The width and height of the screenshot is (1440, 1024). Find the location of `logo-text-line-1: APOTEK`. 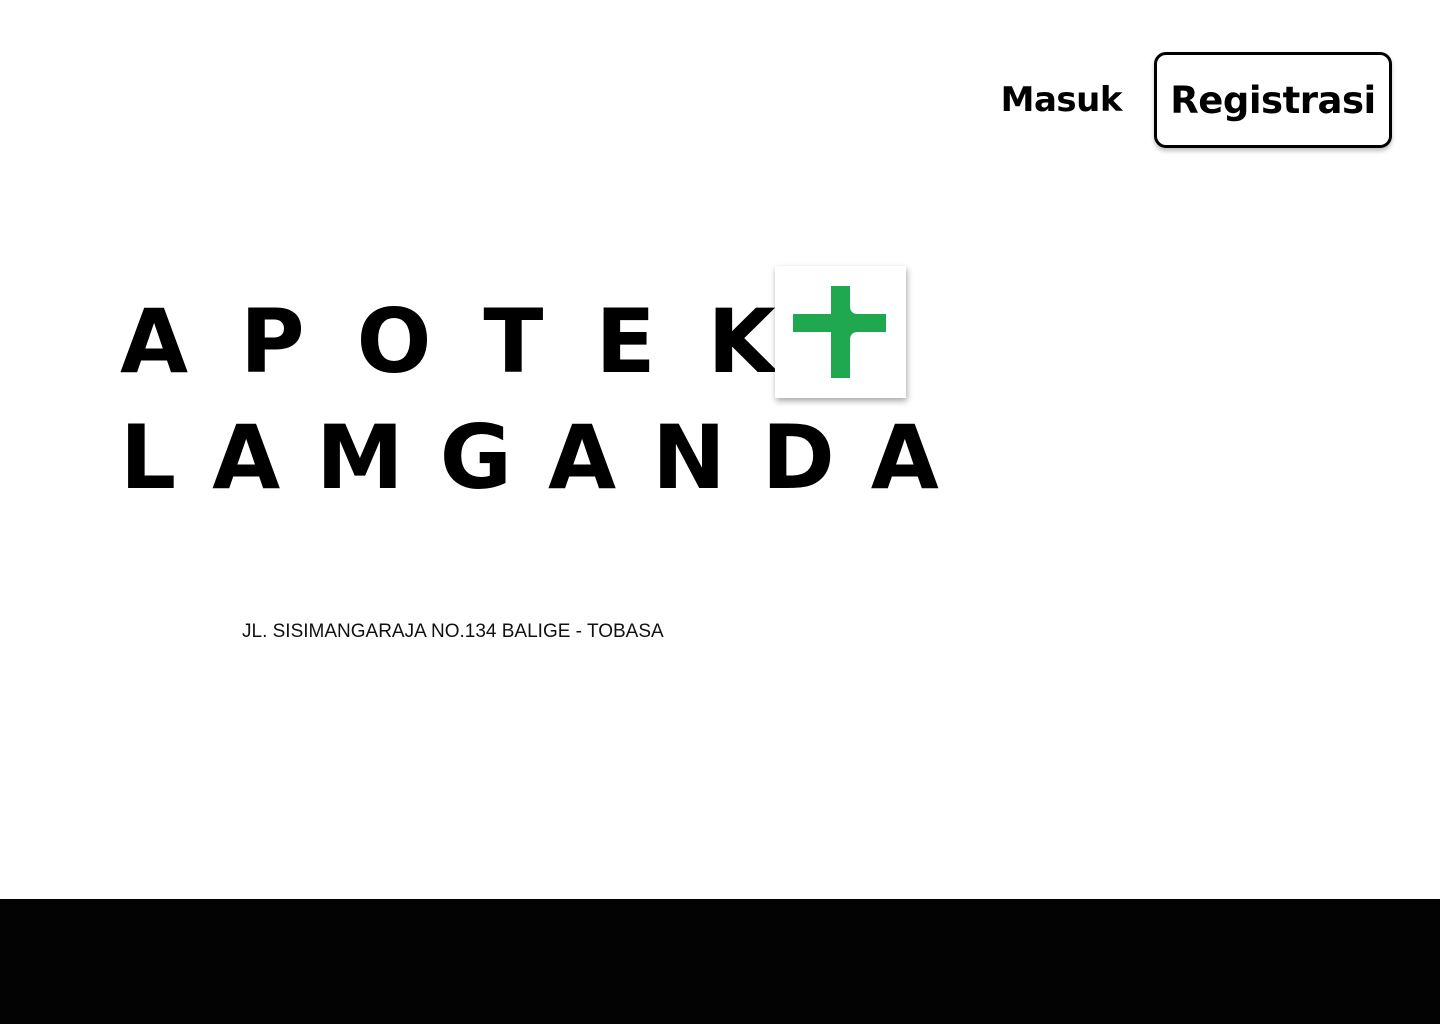

logo-text-line-1: APOTEK is located at coordinates (474, 341).